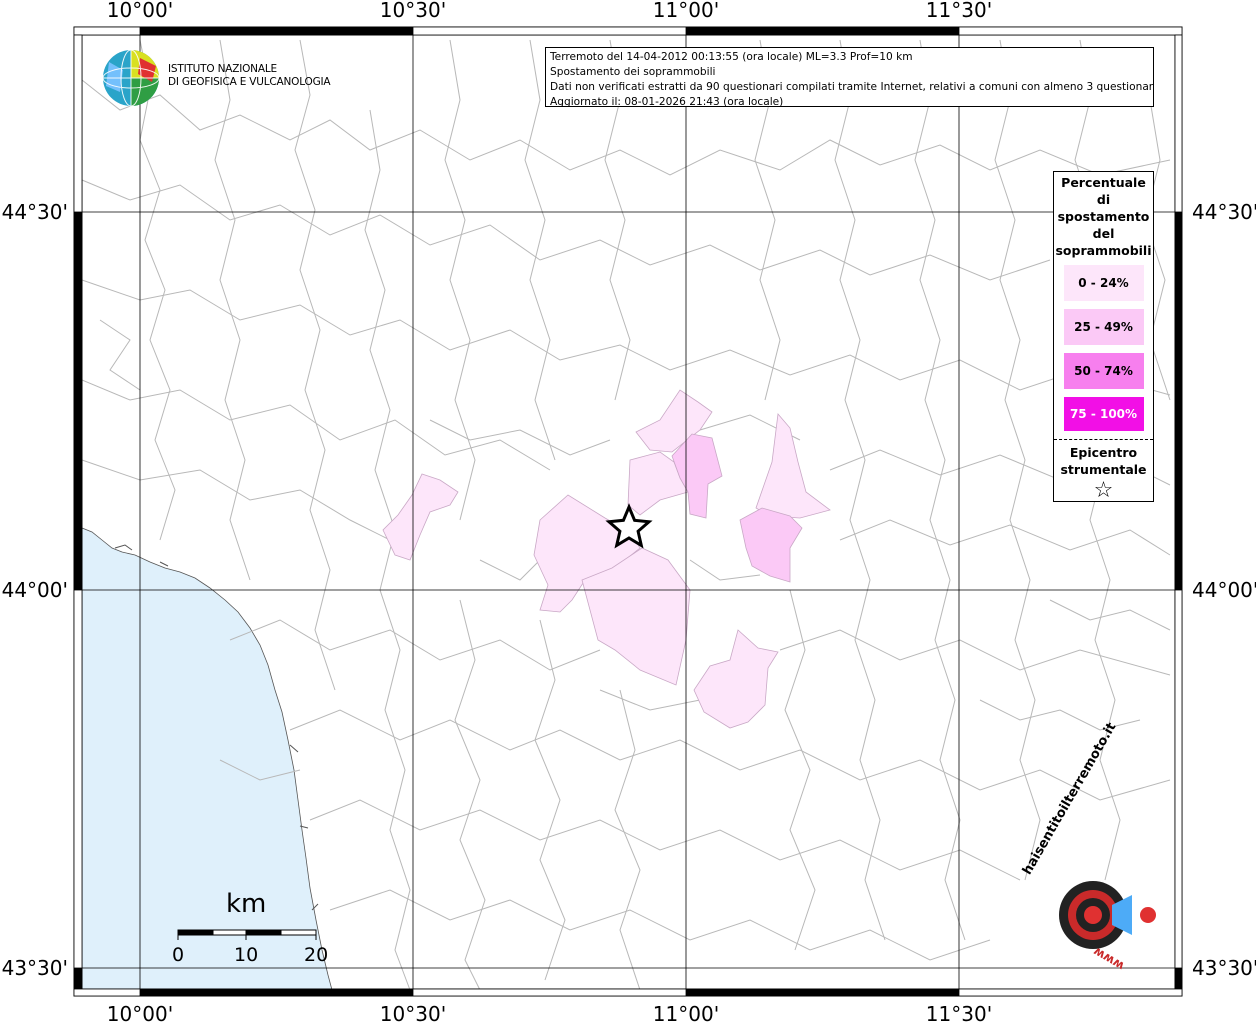 The height and width of the screenshot is (1024, 1256). Describe the element at coordinates (35, 590) in the screenshot. I see `lat-label-left: 44°00'` at that location.